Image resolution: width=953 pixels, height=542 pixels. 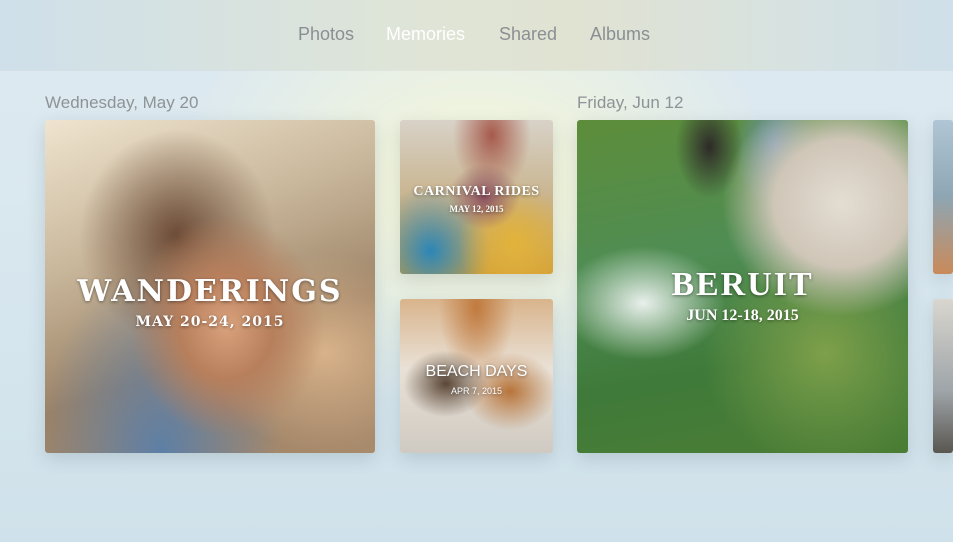 I want to click on memory-dates-beruit: JUN 12-18, 2015, so click(x=742, y=315).